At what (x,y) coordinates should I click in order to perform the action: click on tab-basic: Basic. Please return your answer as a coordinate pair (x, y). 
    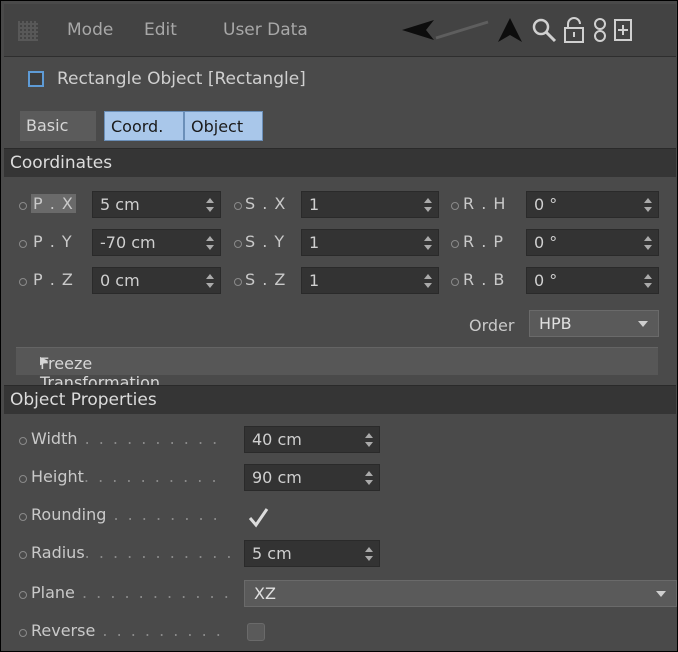
    Looking at the image, I should click on (58, 126).